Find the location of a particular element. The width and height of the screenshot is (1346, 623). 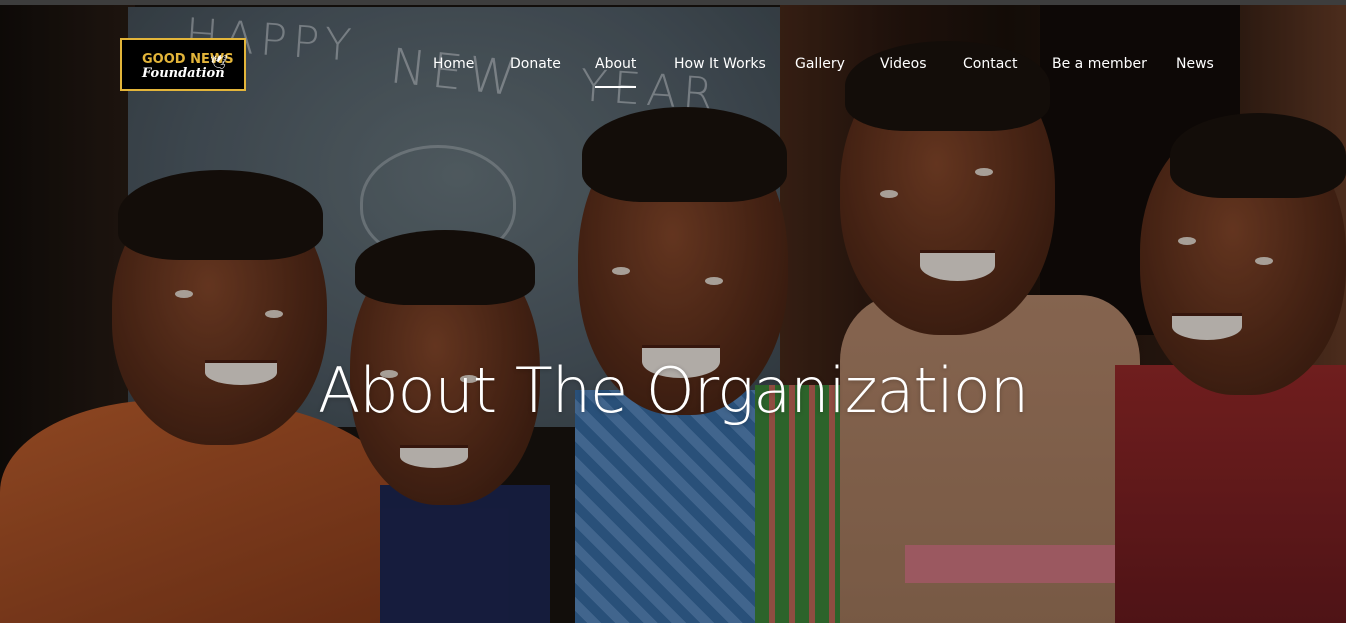

nav-gallery: Gallery is located at coordinates (820, 64).